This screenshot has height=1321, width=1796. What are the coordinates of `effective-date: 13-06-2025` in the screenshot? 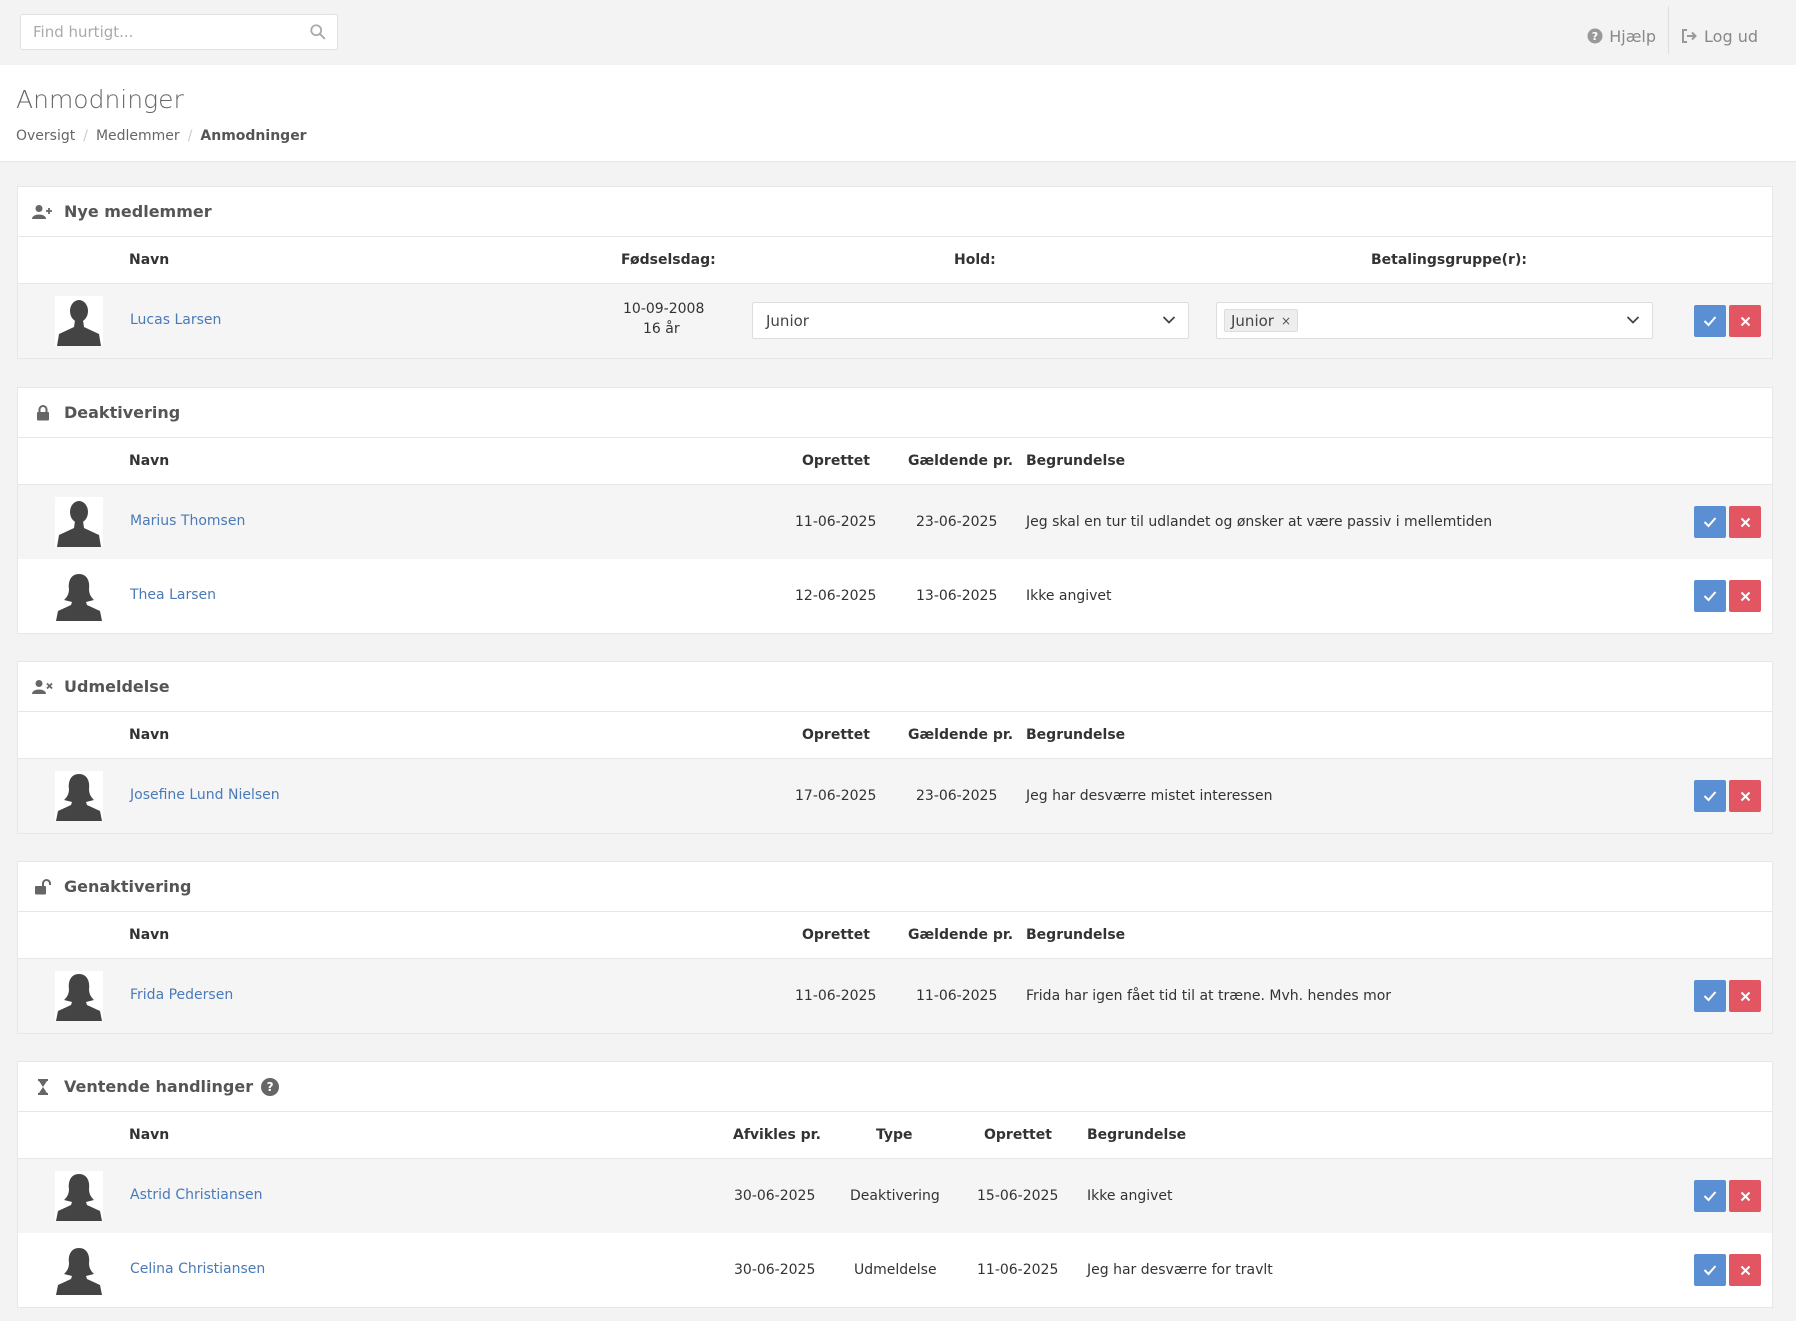 It's located at (957, 596).